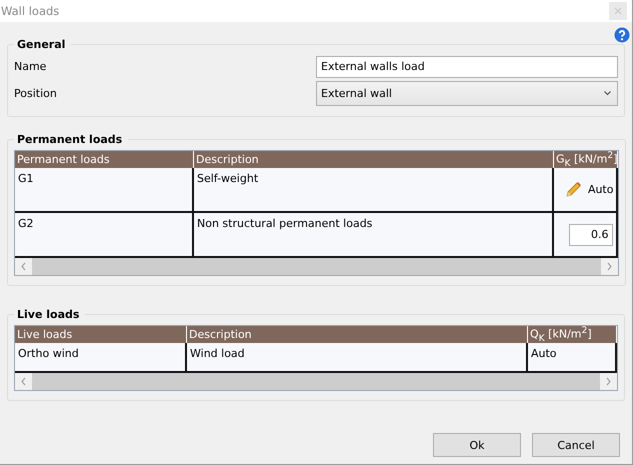  I want to click on pencil-icon, so click(573, 189).